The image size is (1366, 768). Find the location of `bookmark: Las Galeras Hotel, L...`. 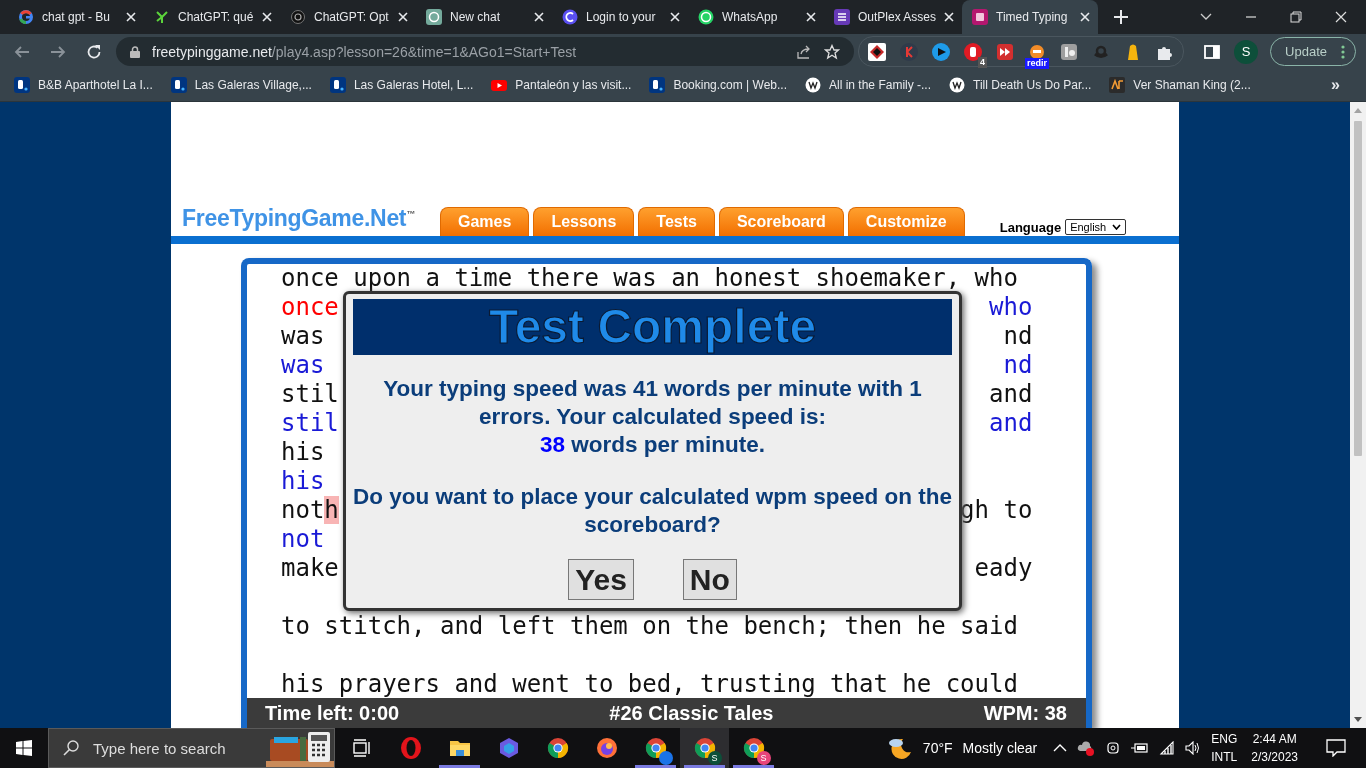

bookmark: Las Galeras Hotel, L... is located at coordinates (401, 85).